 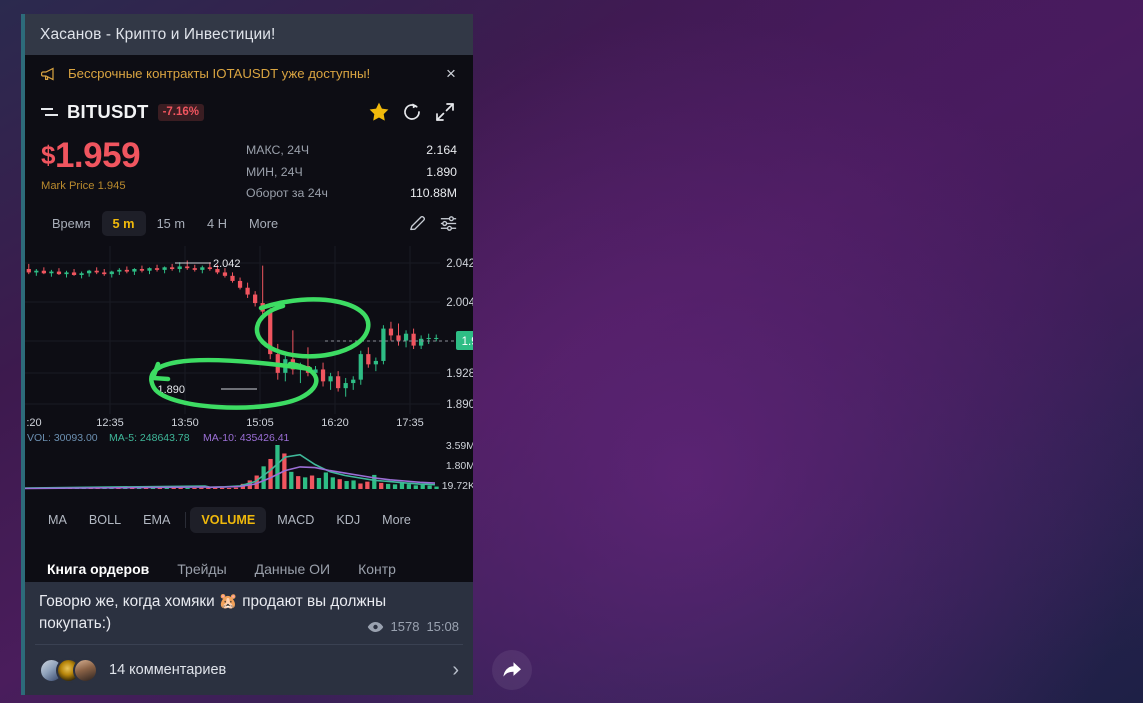 I want to click on tab-order-book: Книга ордеров, so click(x=98, y=571).